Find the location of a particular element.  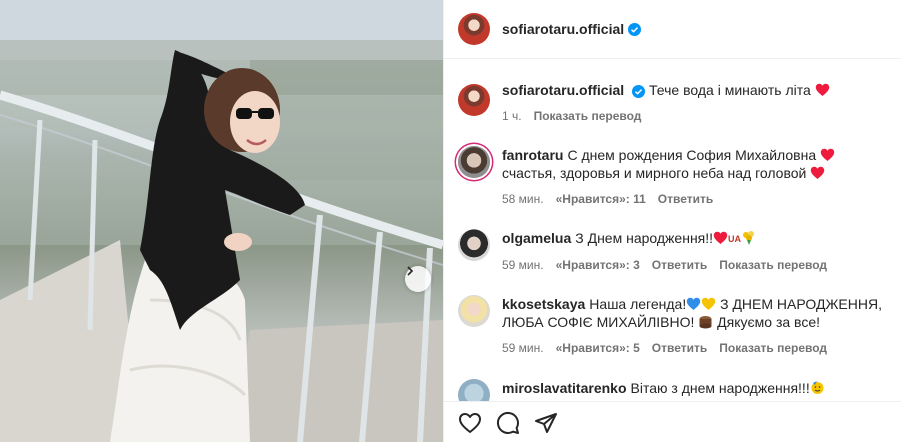

comment-likes: «Нравится»: 5 is located at coordinates (598, 348).